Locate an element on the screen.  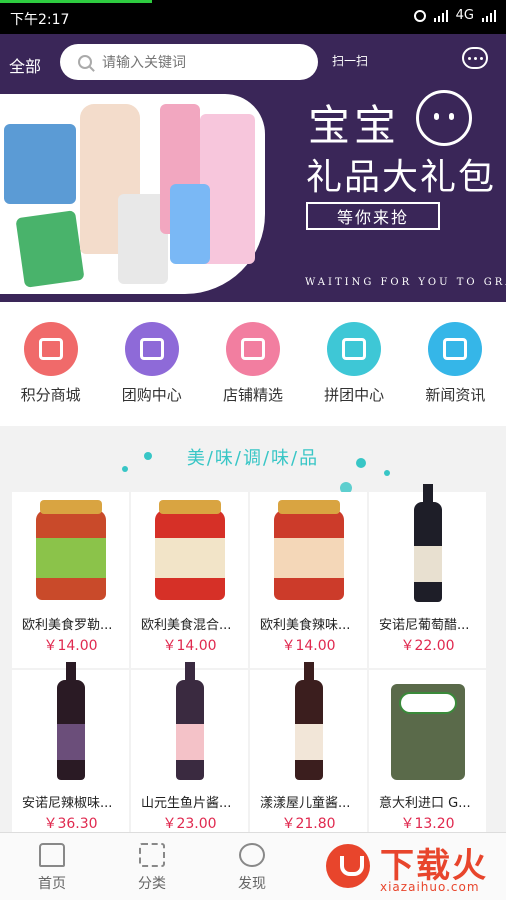
banner-subheadline: 礼品大礼包 is located at coordinates (401, 177).